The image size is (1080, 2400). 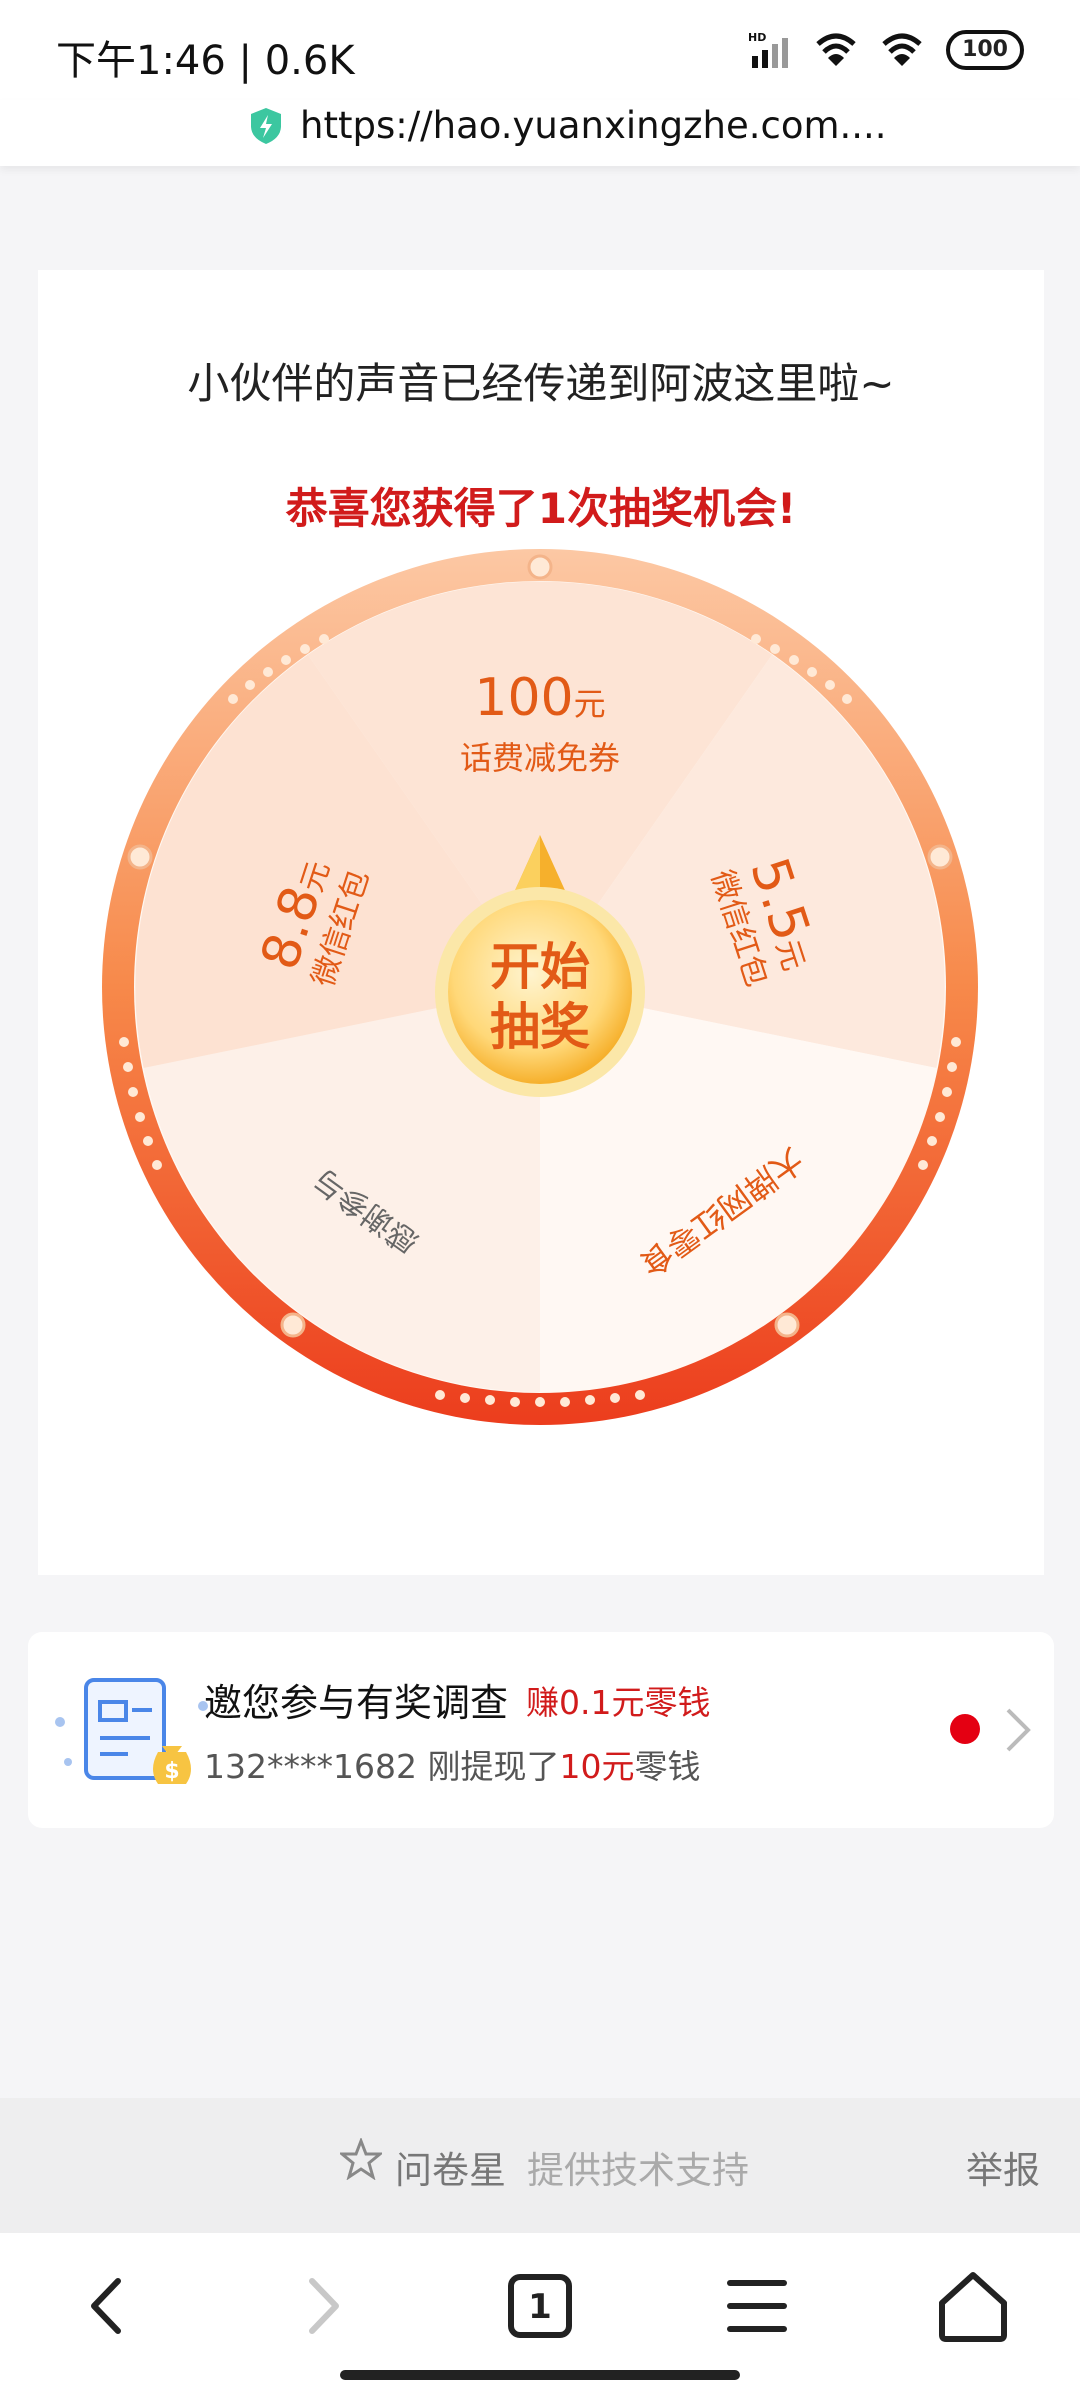 What do you see at coordinates (965, 1729) in the screenshot?
I see `notification-dot` at bounding box center [965, 1729].